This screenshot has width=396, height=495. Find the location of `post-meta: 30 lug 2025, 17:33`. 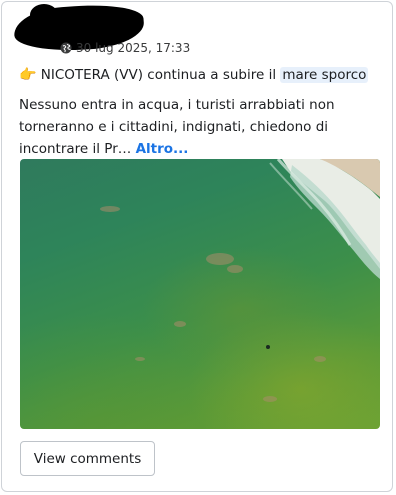

post-meta: 30 lug 2025, 17:33 is located at coordinates (125, 48).